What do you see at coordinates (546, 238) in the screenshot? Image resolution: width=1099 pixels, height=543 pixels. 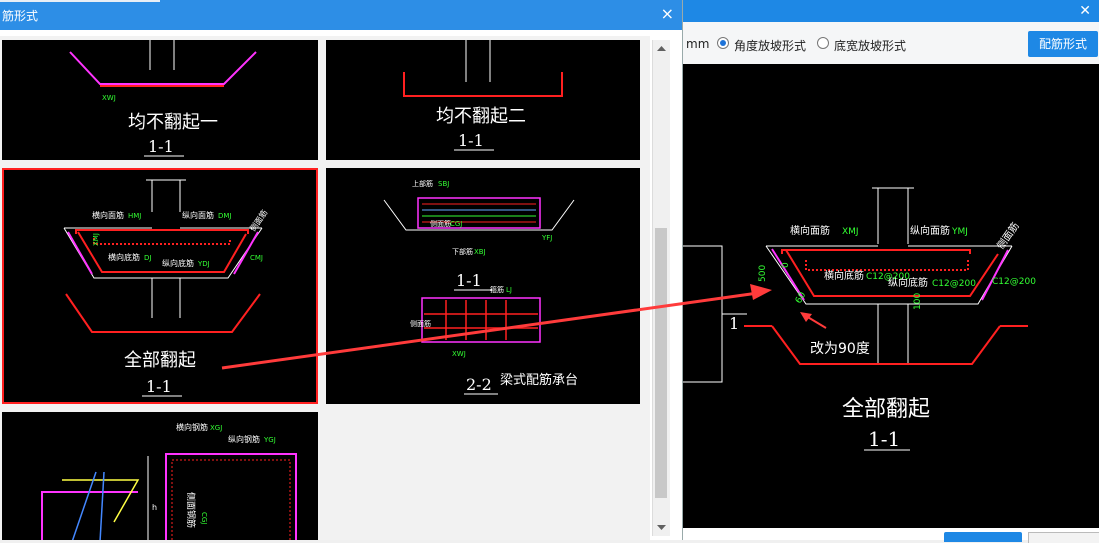 I see `label-yfj: YFJ` at bounding box center [546, 238].